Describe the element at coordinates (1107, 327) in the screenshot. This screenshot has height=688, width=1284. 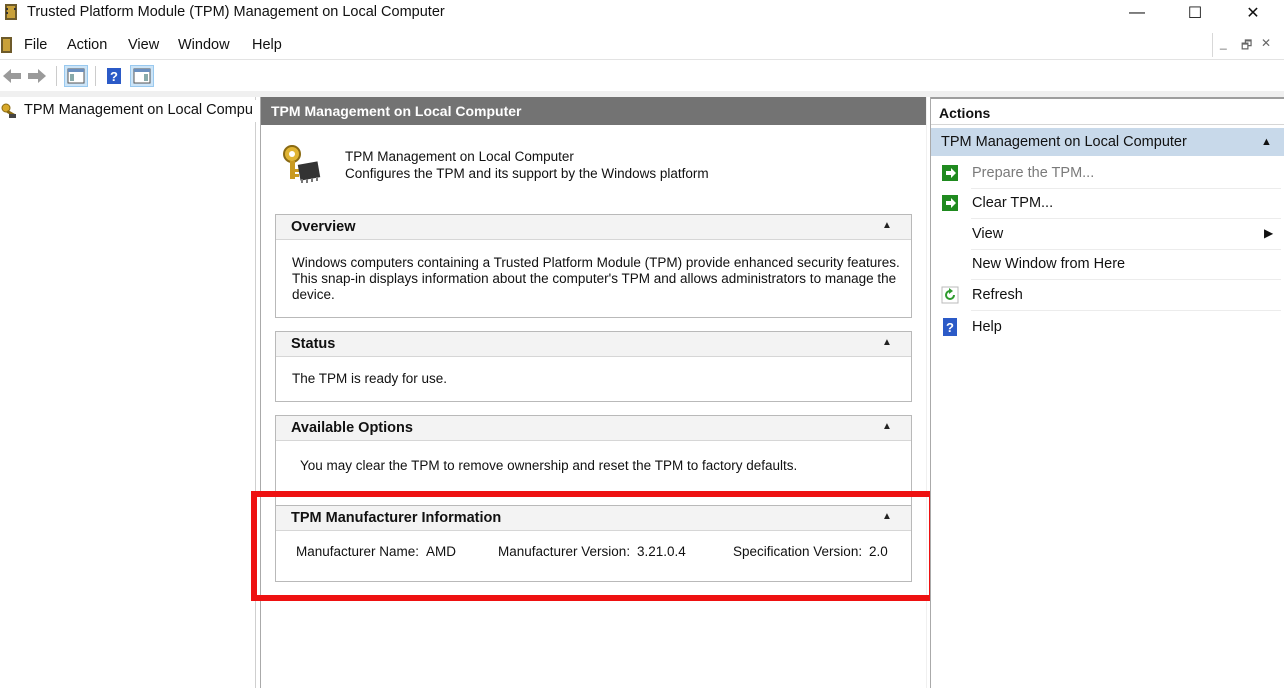
I see `action-help: ? Help` at that location.